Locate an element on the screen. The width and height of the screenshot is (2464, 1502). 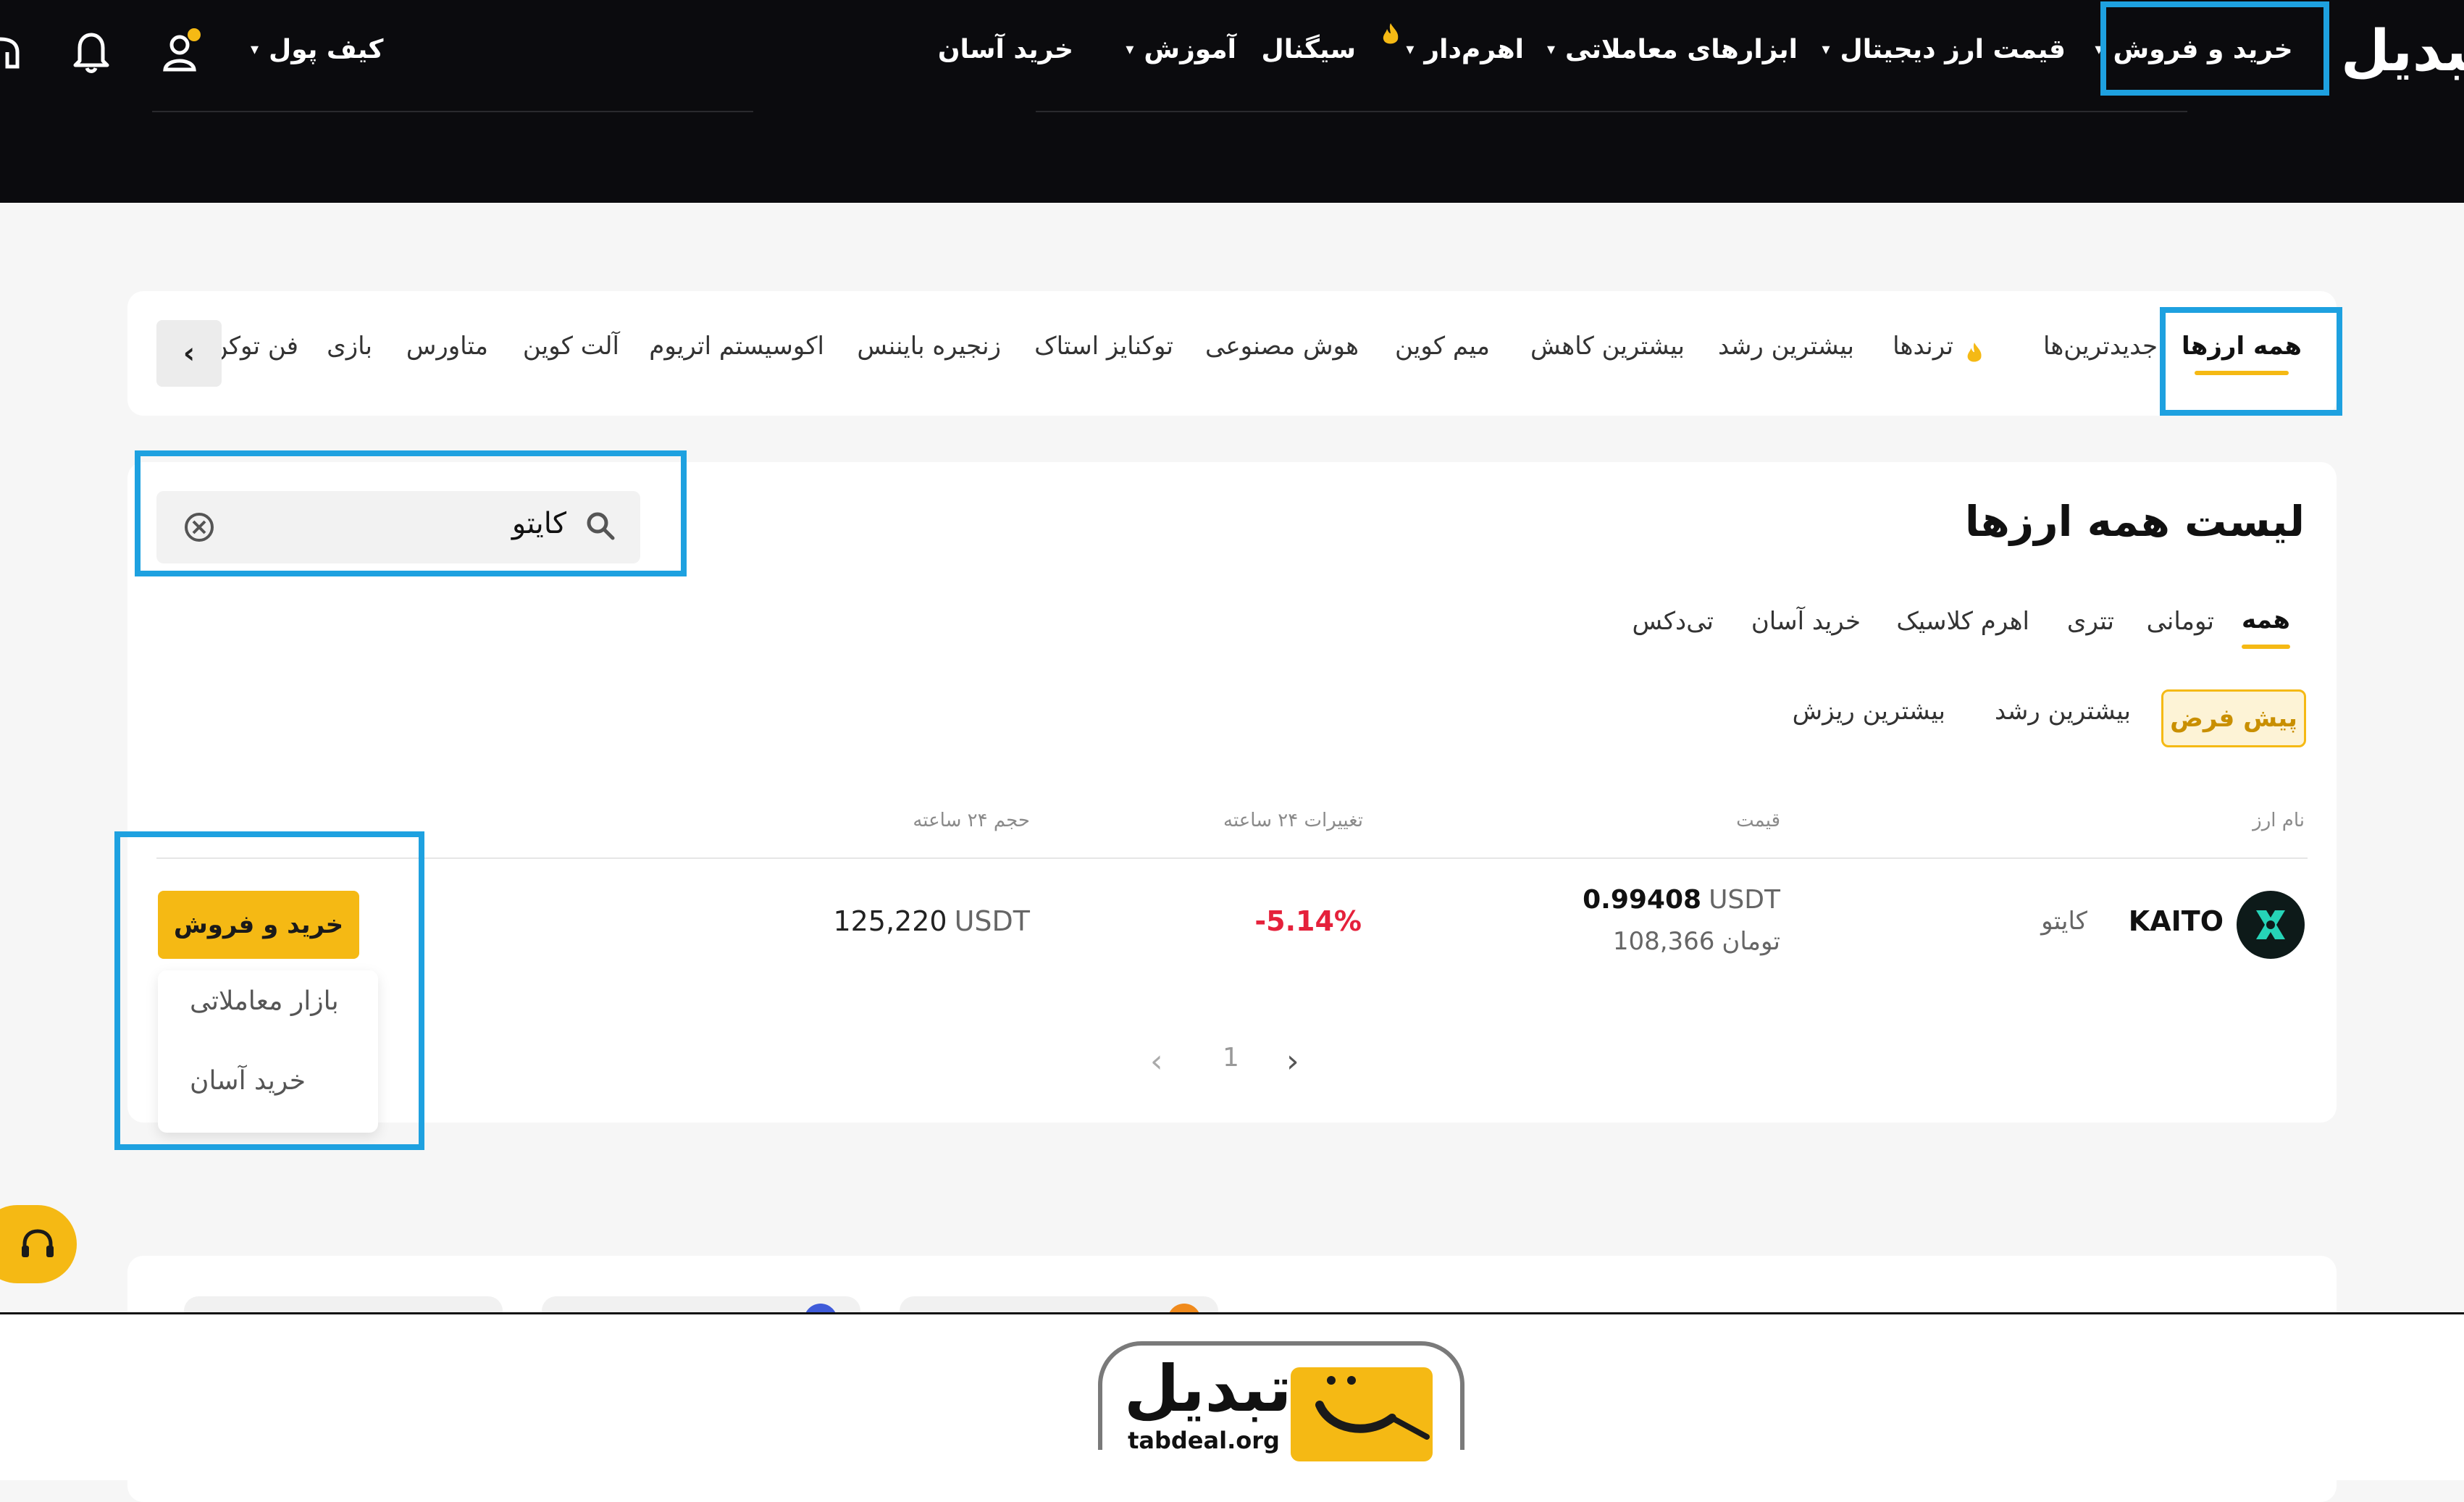
category-newest: جدیدترین‌ها is located at coordinates (2100, 346).